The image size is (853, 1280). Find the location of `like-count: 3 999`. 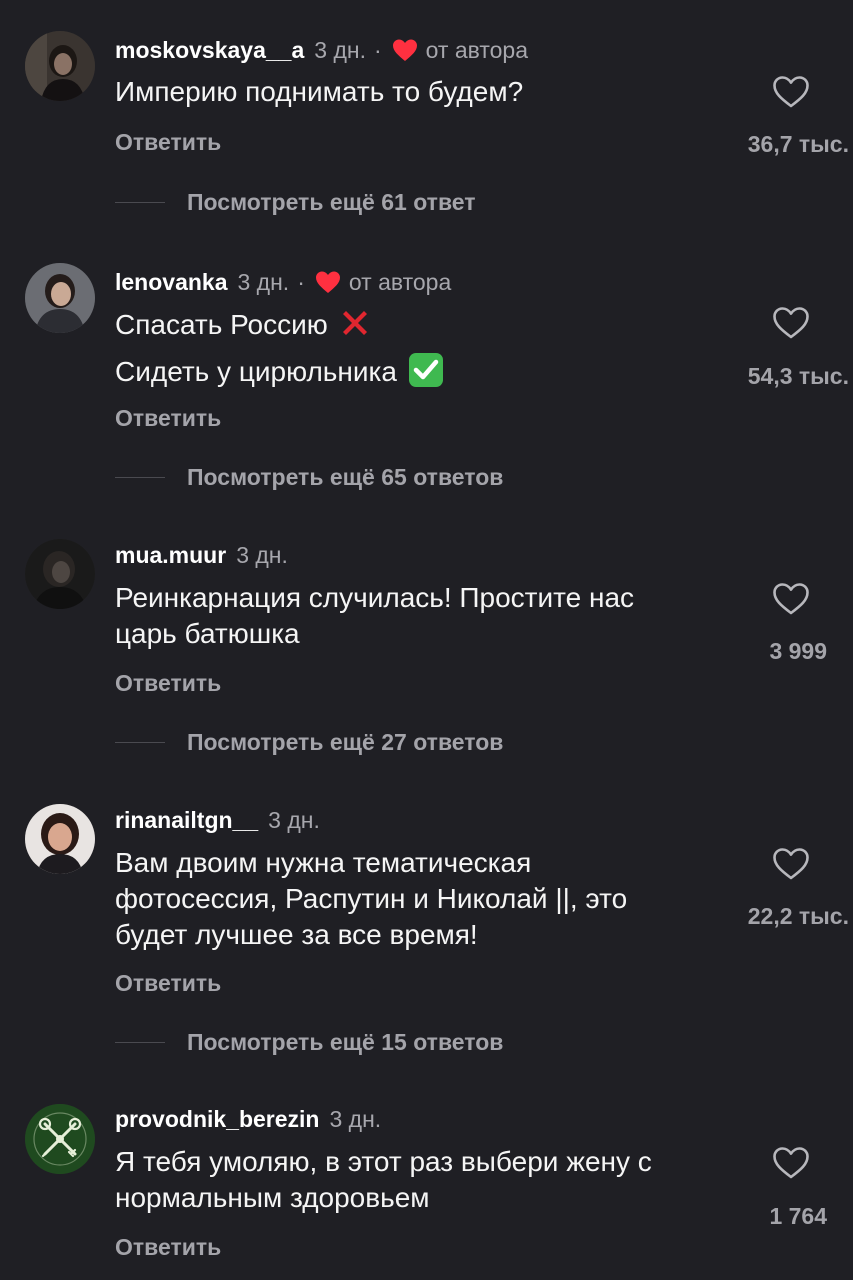

like-count: 3 999 is located at coordinates (798, 651).